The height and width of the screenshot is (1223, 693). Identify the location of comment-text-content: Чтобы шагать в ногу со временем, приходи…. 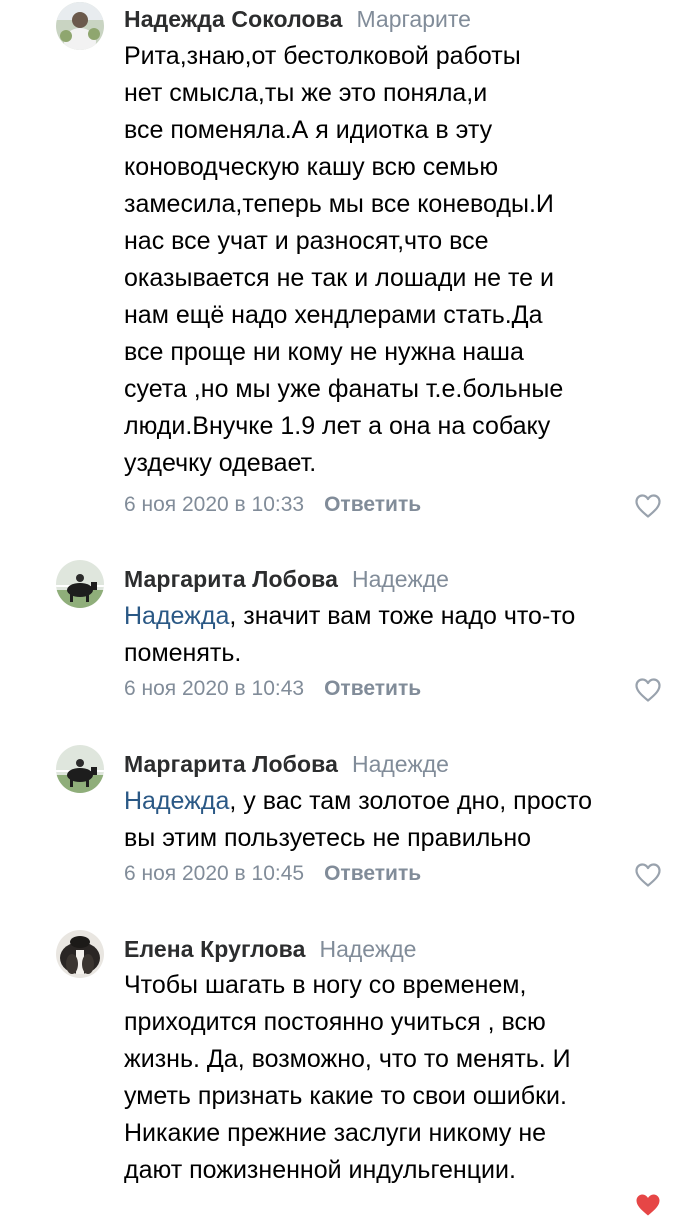
(347, 1077).